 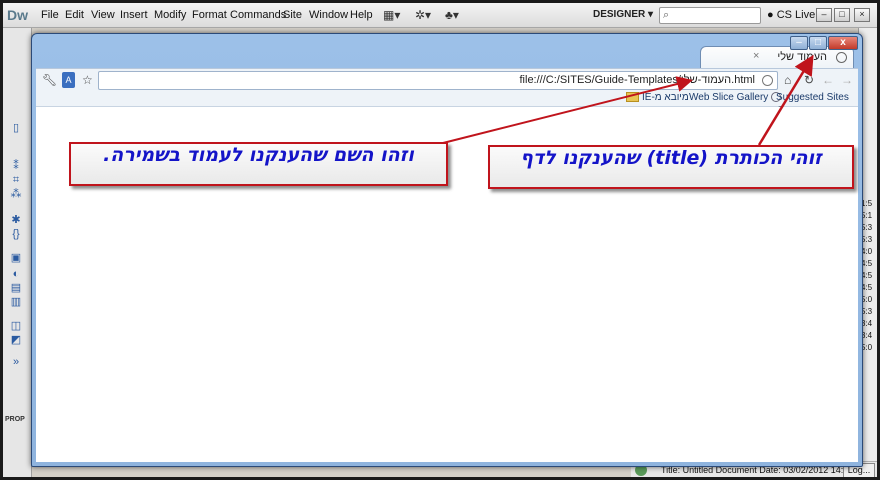 What do you see at coordinates (134, 15) in the screenshot?
I see `menu-insert: Insert` at bounding box center [134, 15].